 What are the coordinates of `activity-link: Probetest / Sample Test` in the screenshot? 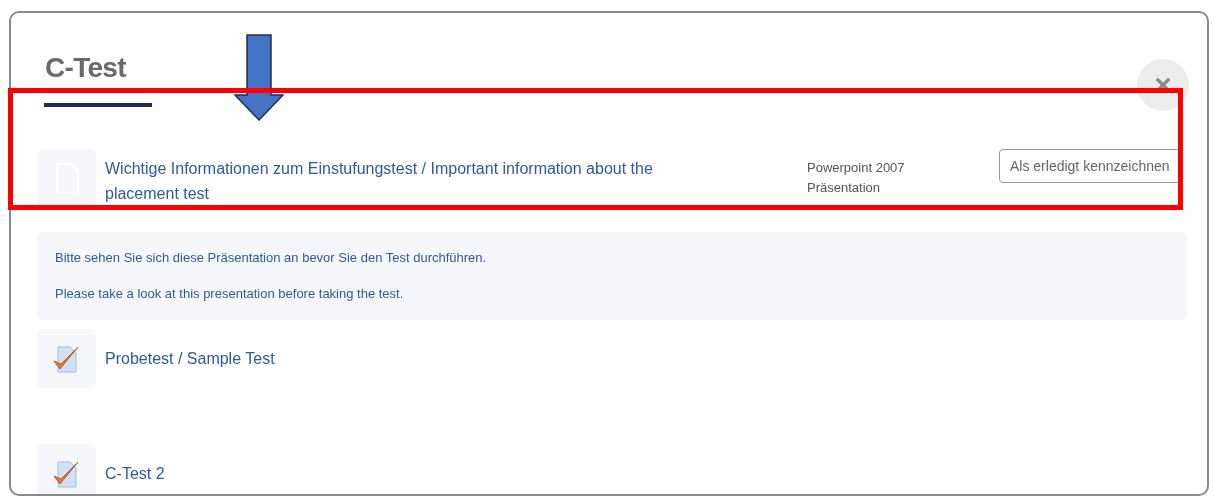 It's located at (190, 358).